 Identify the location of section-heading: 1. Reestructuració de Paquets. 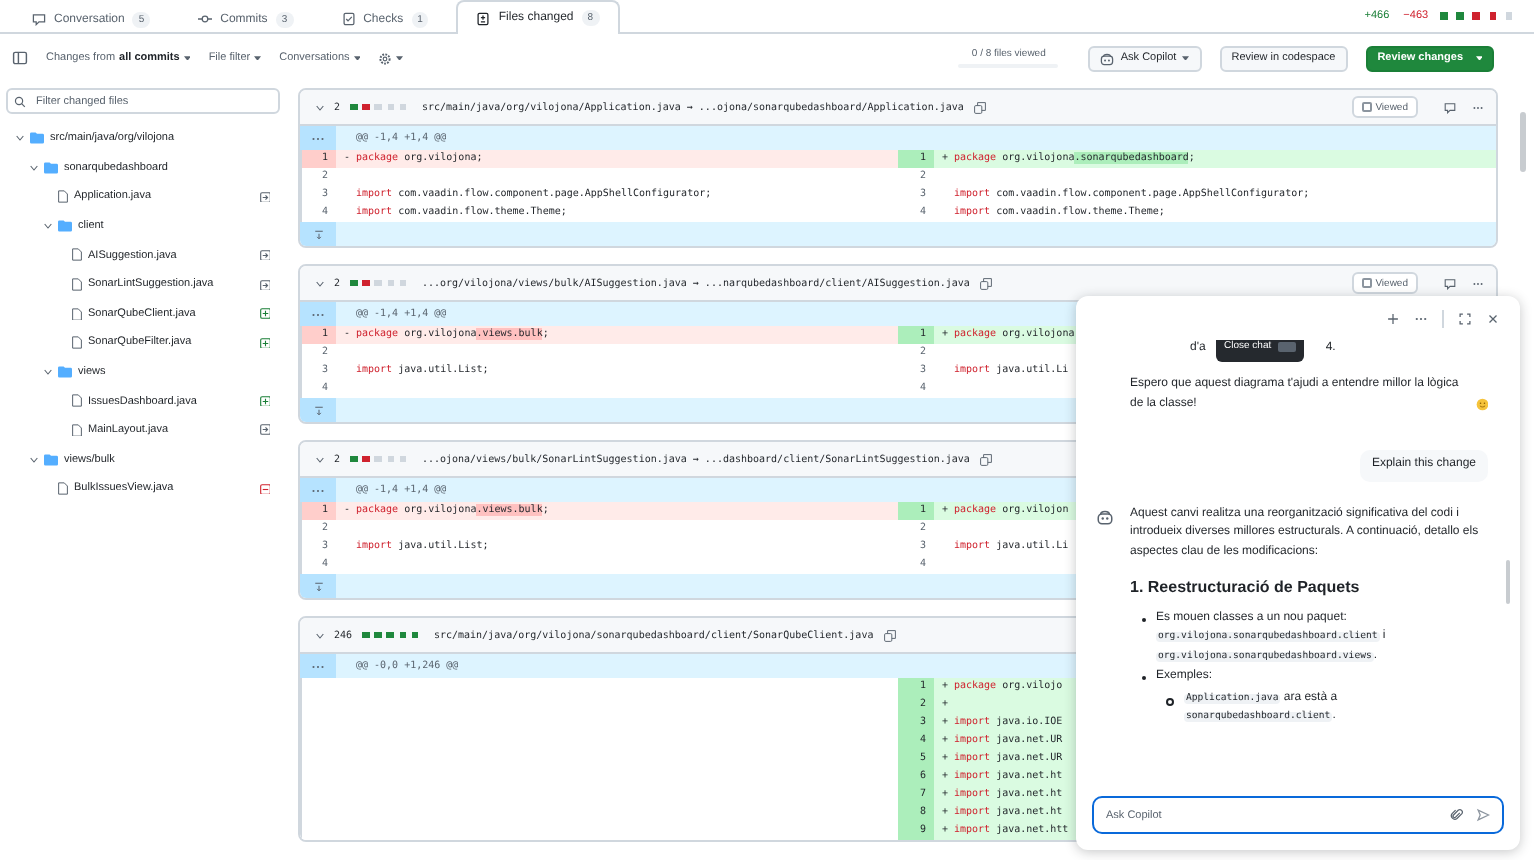
(1246, 587).